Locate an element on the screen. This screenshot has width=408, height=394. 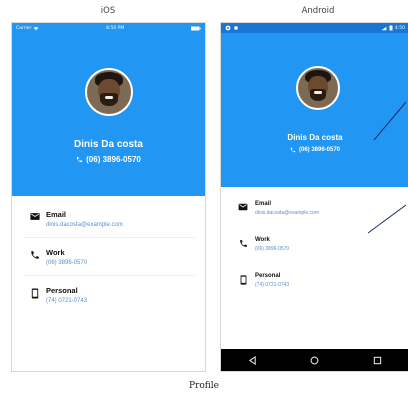
back-icon is located at coordinates (252, 360).